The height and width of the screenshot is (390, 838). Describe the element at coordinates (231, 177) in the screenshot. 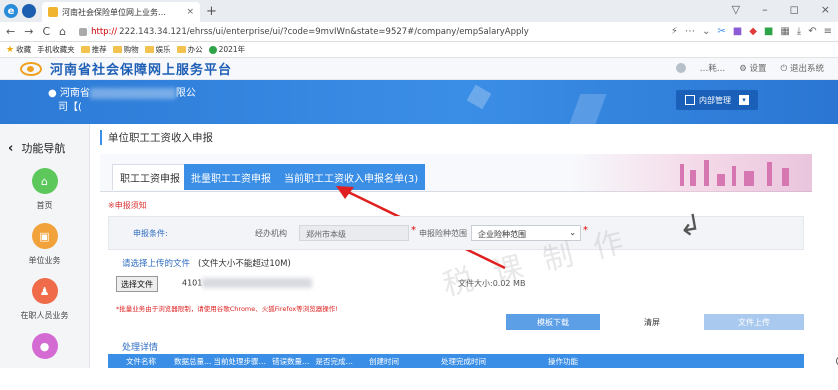

I see `tab-batch-salary-declare: 批量职工工资申报` at that location.